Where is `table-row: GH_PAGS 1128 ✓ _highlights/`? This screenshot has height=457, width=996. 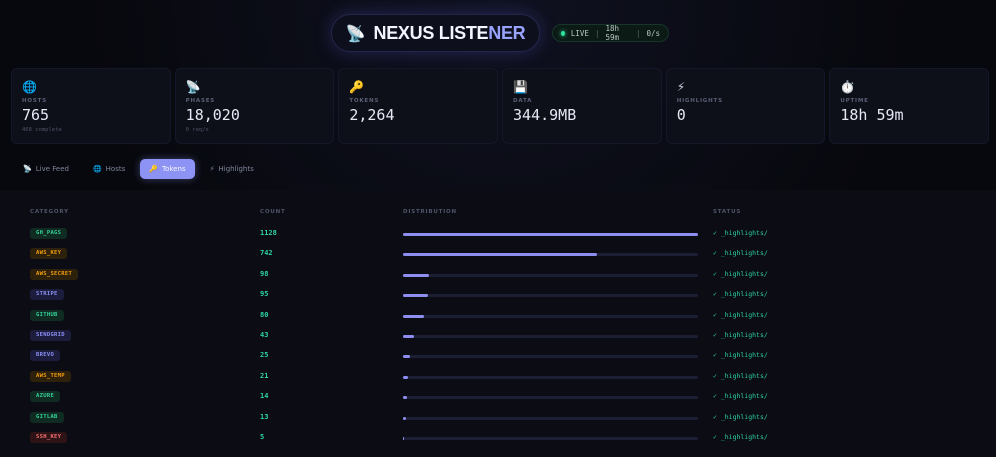
table-row: GH_PAGS 1128 ✓ _highlights/ is located at coordinates (498, 234).